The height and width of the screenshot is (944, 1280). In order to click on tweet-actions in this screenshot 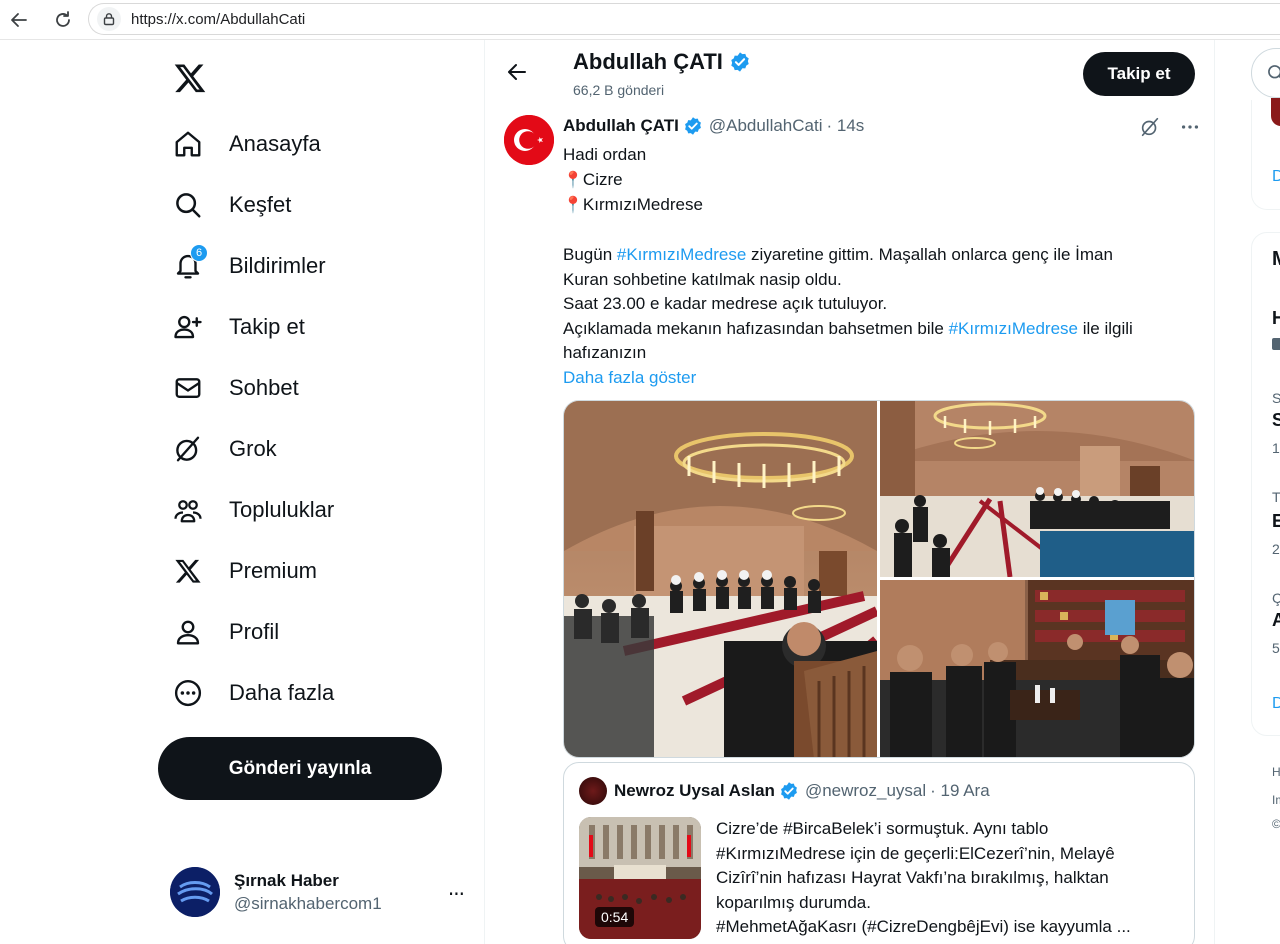, I will do `click(1170, 127)`.